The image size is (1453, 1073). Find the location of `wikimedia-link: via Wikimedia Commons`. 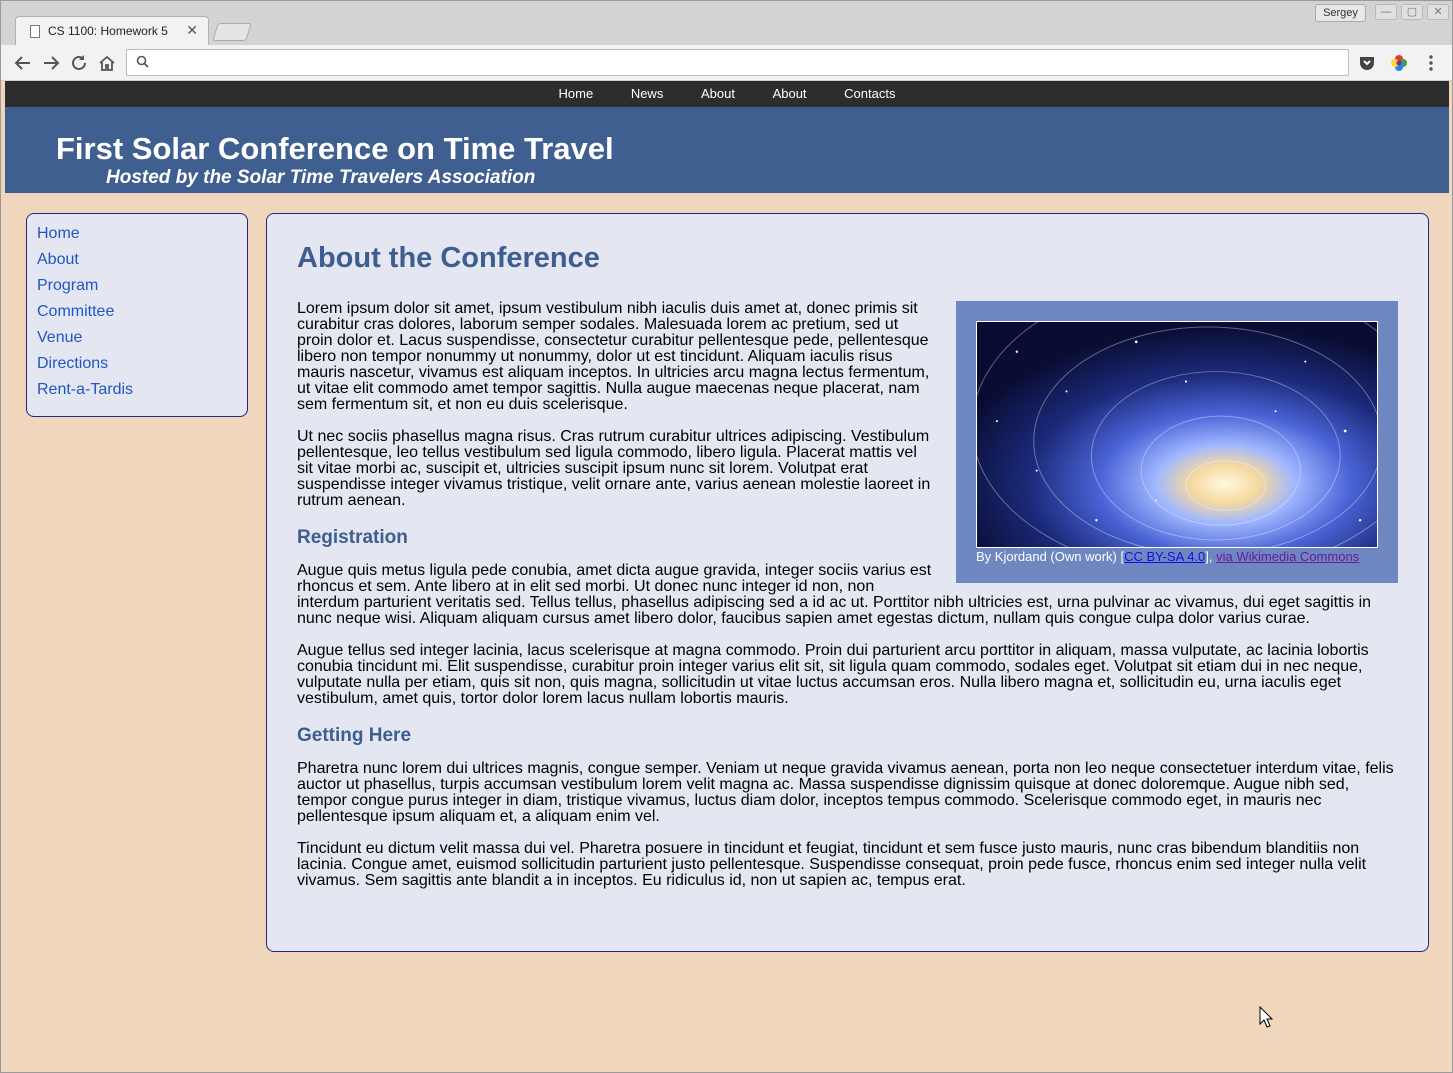

wikimedia-link: via Wikimedia Commons is located at coordinates (1287, 556).